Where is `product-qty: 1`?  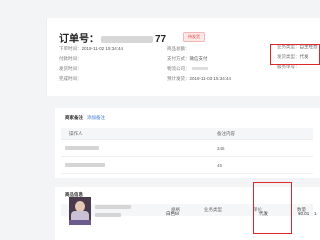 product-qty: 1 is located at coordinates (315, 213).